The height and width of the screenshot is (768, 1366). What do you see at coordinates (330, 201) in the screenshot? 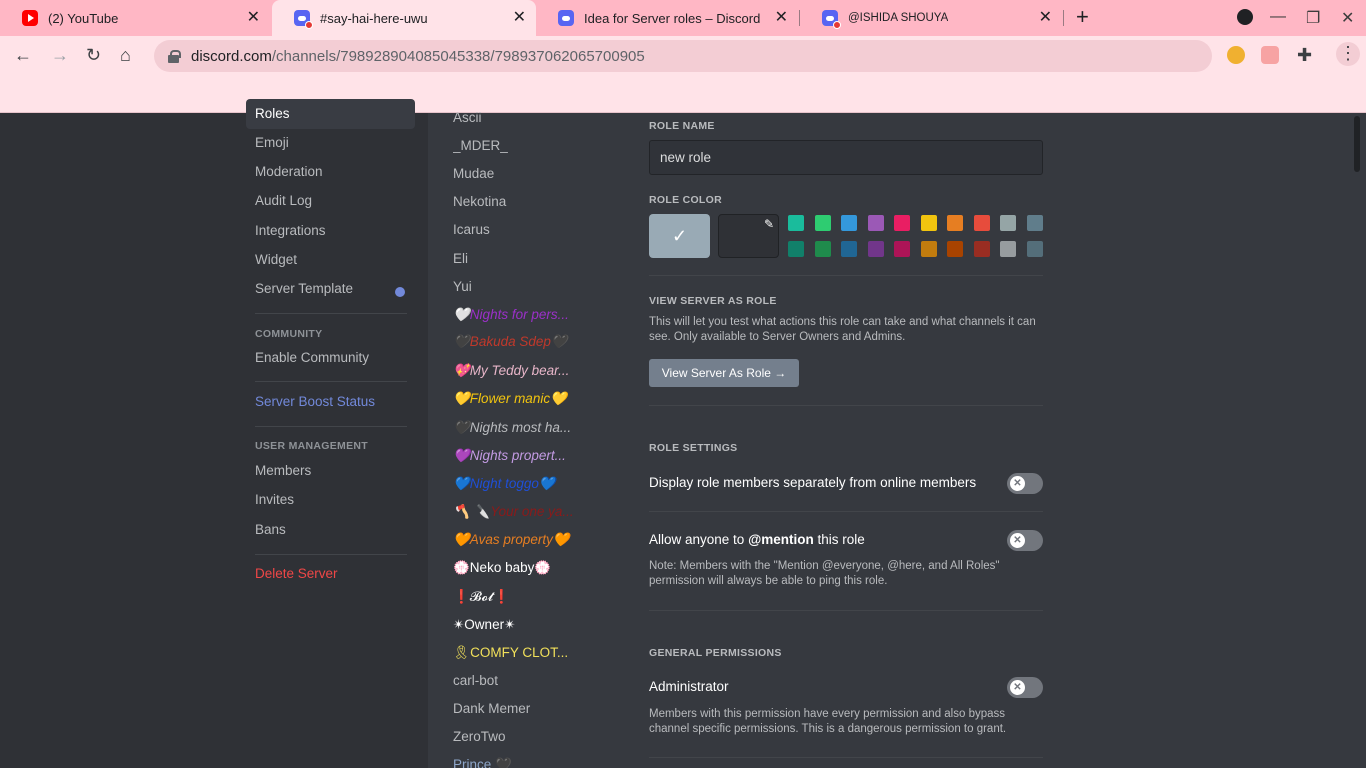
I see `sidebar-item-audit-log: Audit Log` at bounding box center [330, 201].